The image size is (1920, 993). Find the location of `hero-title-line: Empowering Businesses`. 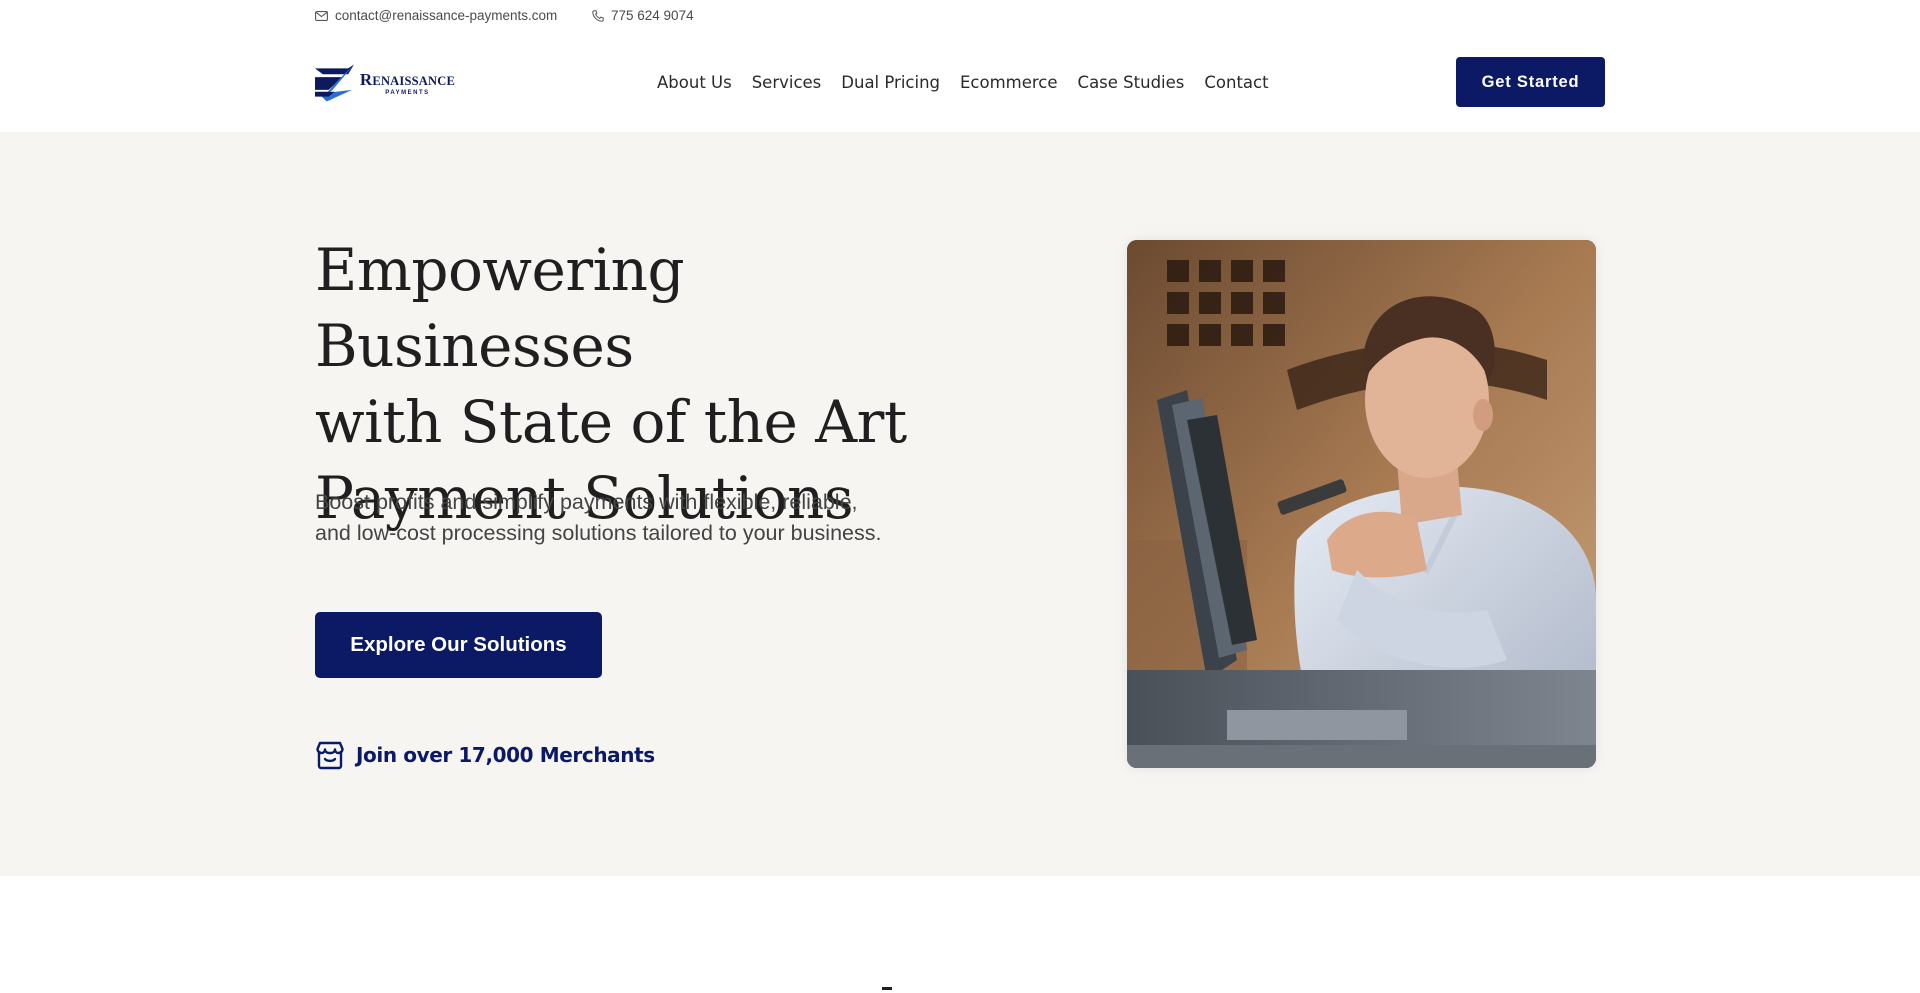

hero-title-line: Empowering Businesses is located at coordinates (500, 308).